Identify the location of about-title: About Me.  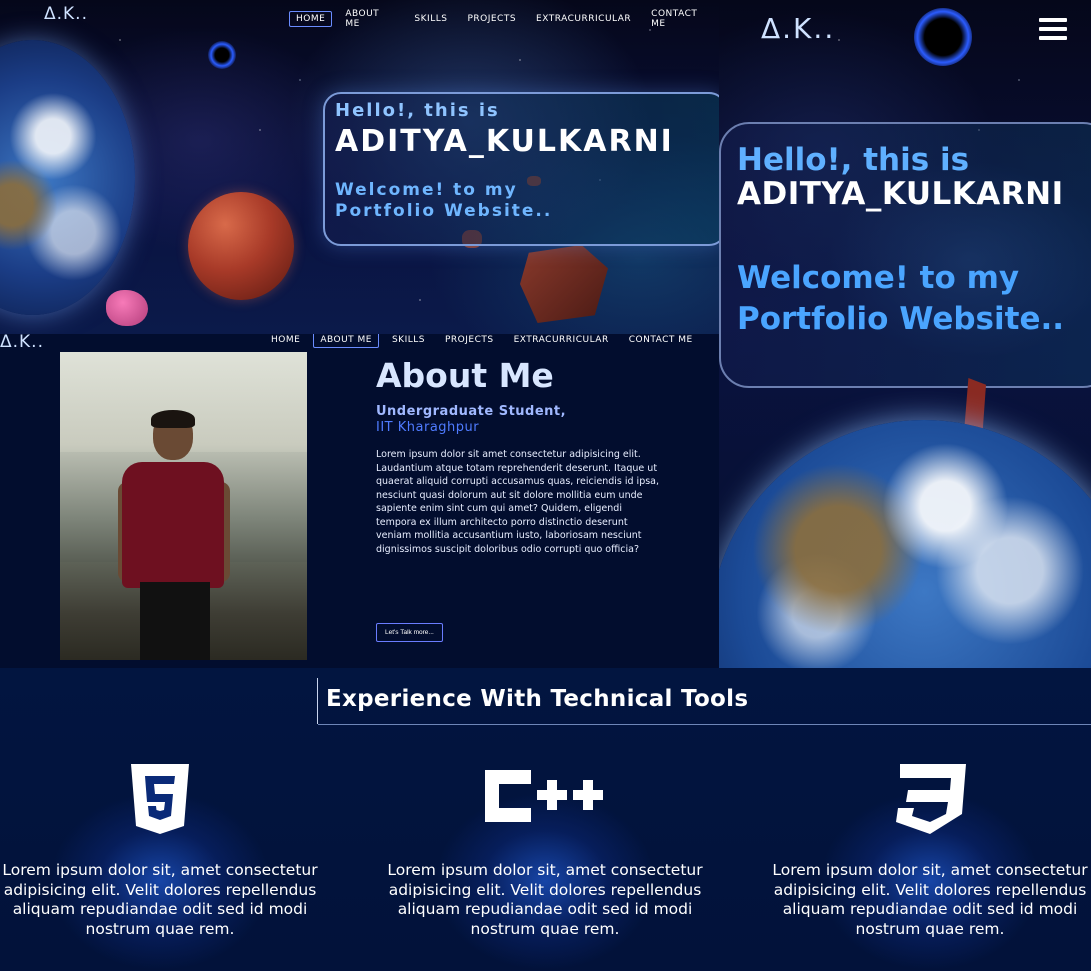
(465, 375).